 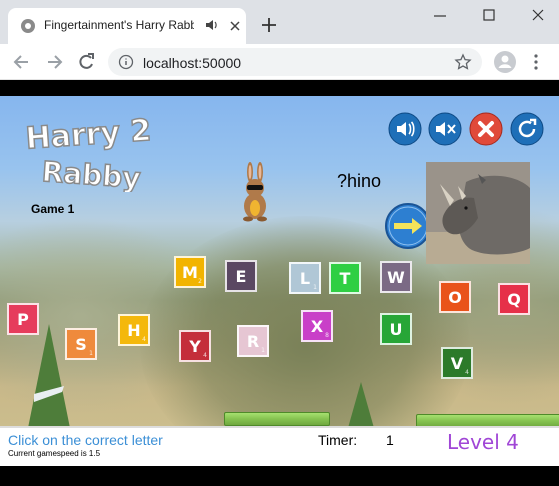 What do you see at coordinates (405, 129) in the screenshot?
I see `volume-button` at bounding box center [405, 129].